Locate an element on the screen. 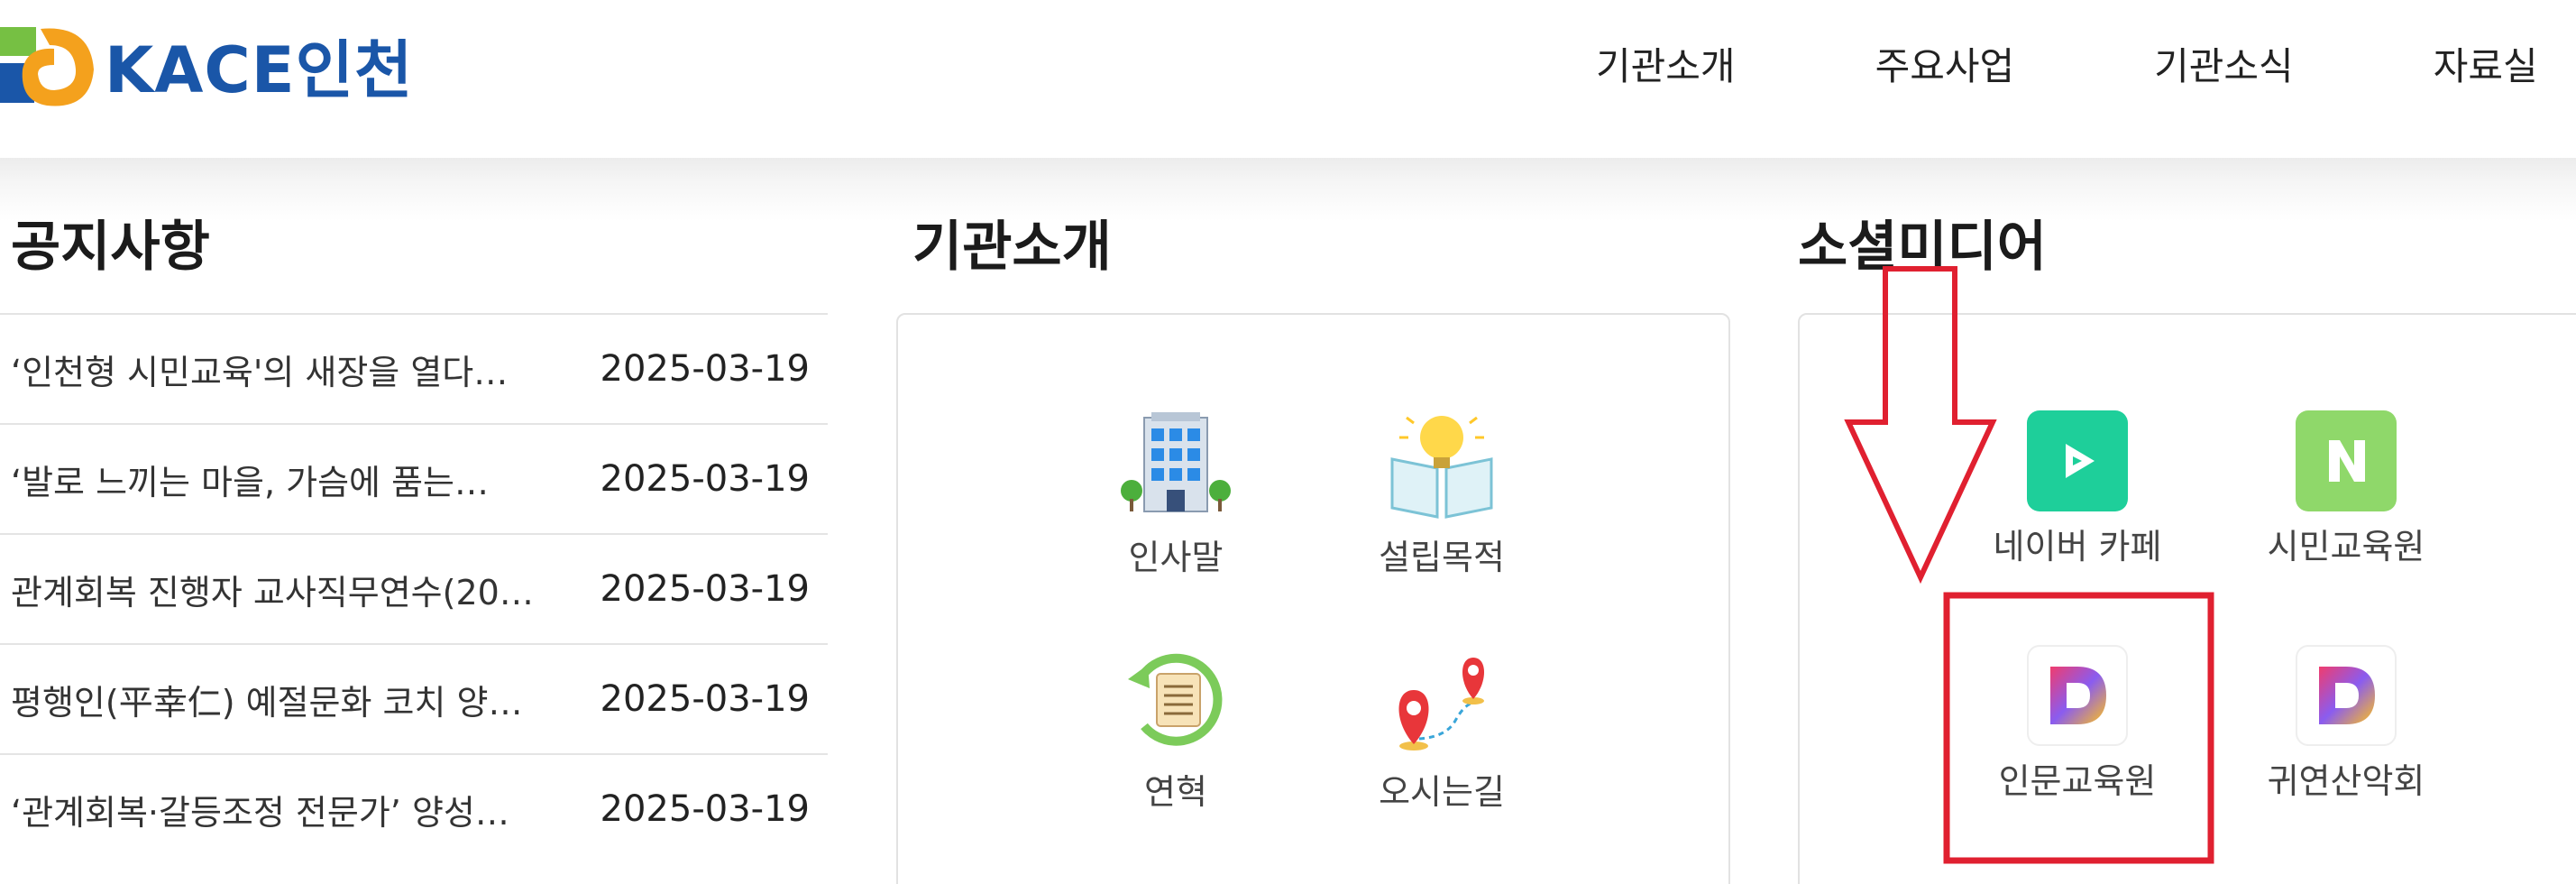 The height and width of the screenshot is (884, 2576). annotation-highlight-box is located at coordinates (2078, 728).